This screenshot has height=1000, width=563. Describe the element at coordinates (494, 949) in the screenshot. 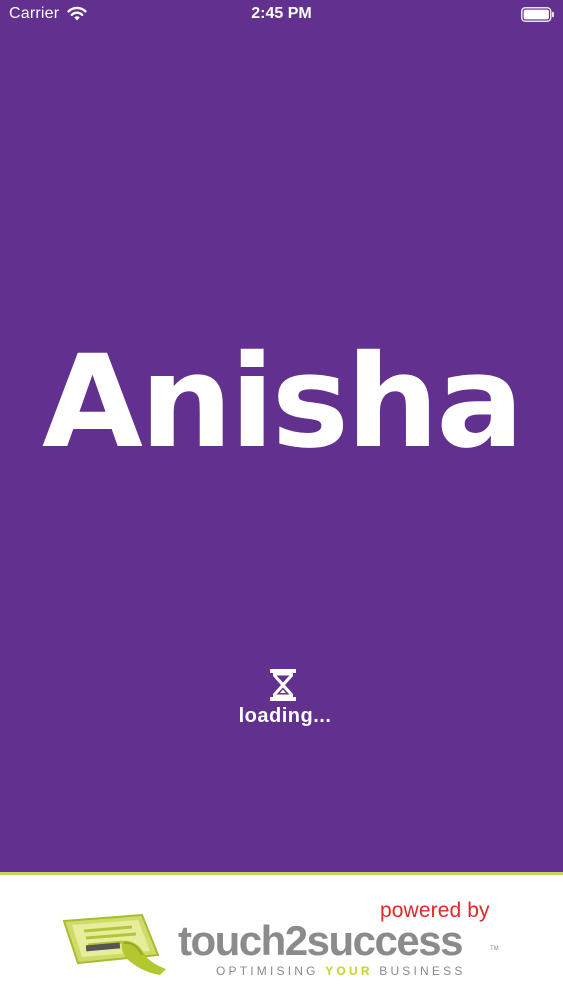

I see `trademark-mark: TM` at that location.